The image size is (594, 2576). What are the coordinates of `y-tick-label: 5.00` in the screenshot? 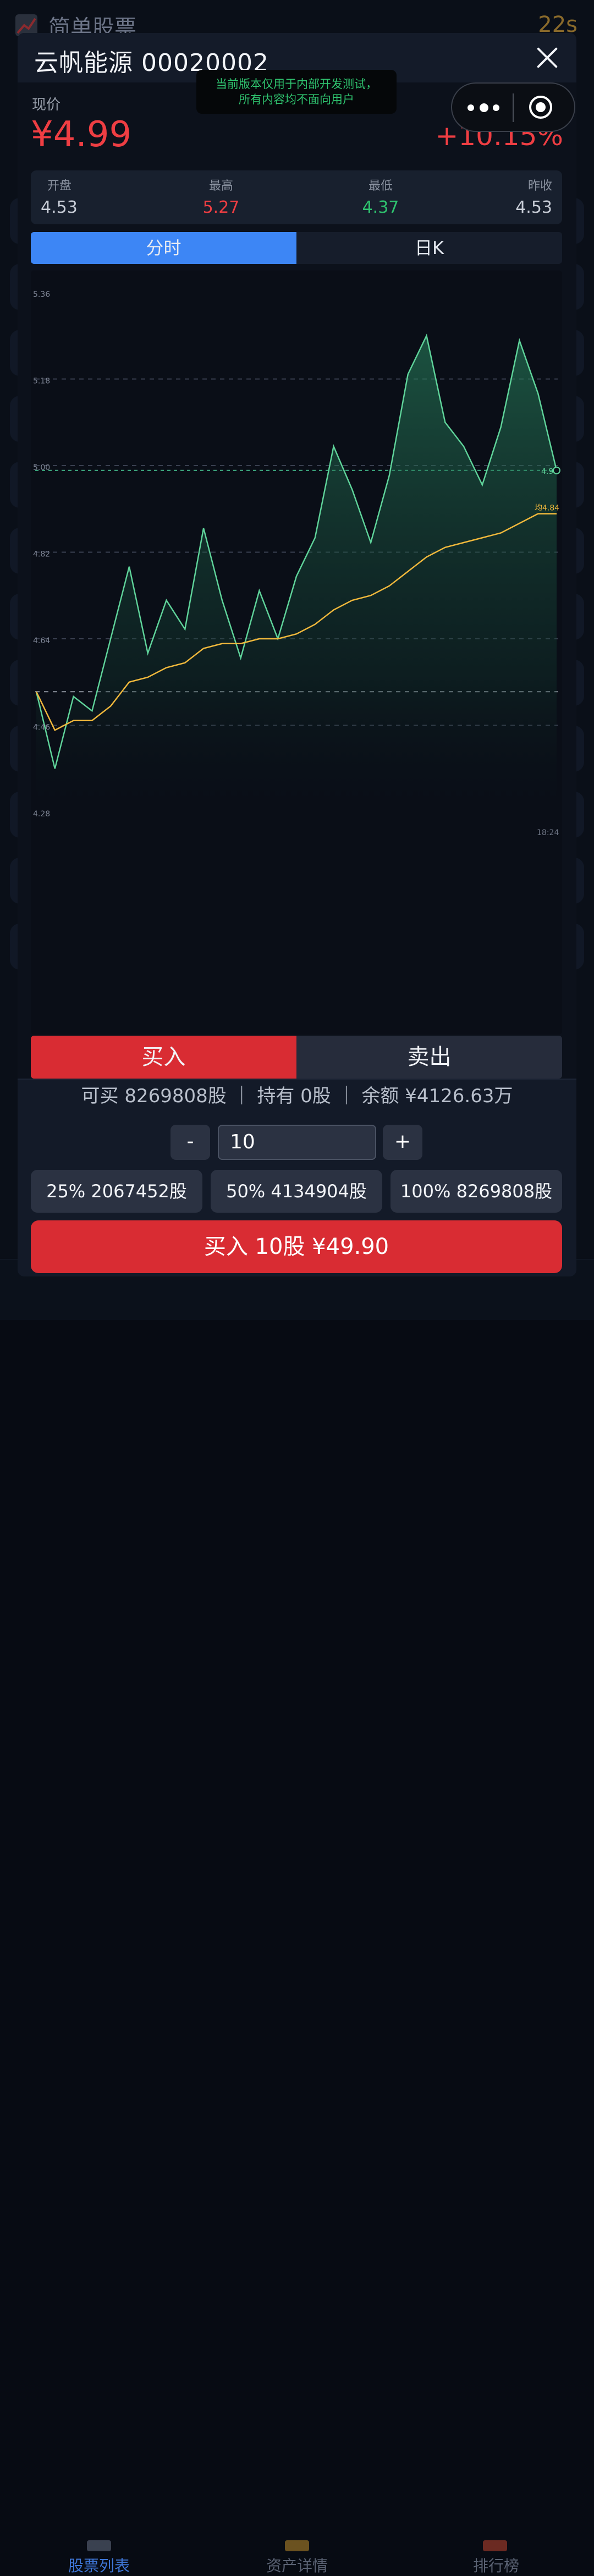 It's located at (41, 467).